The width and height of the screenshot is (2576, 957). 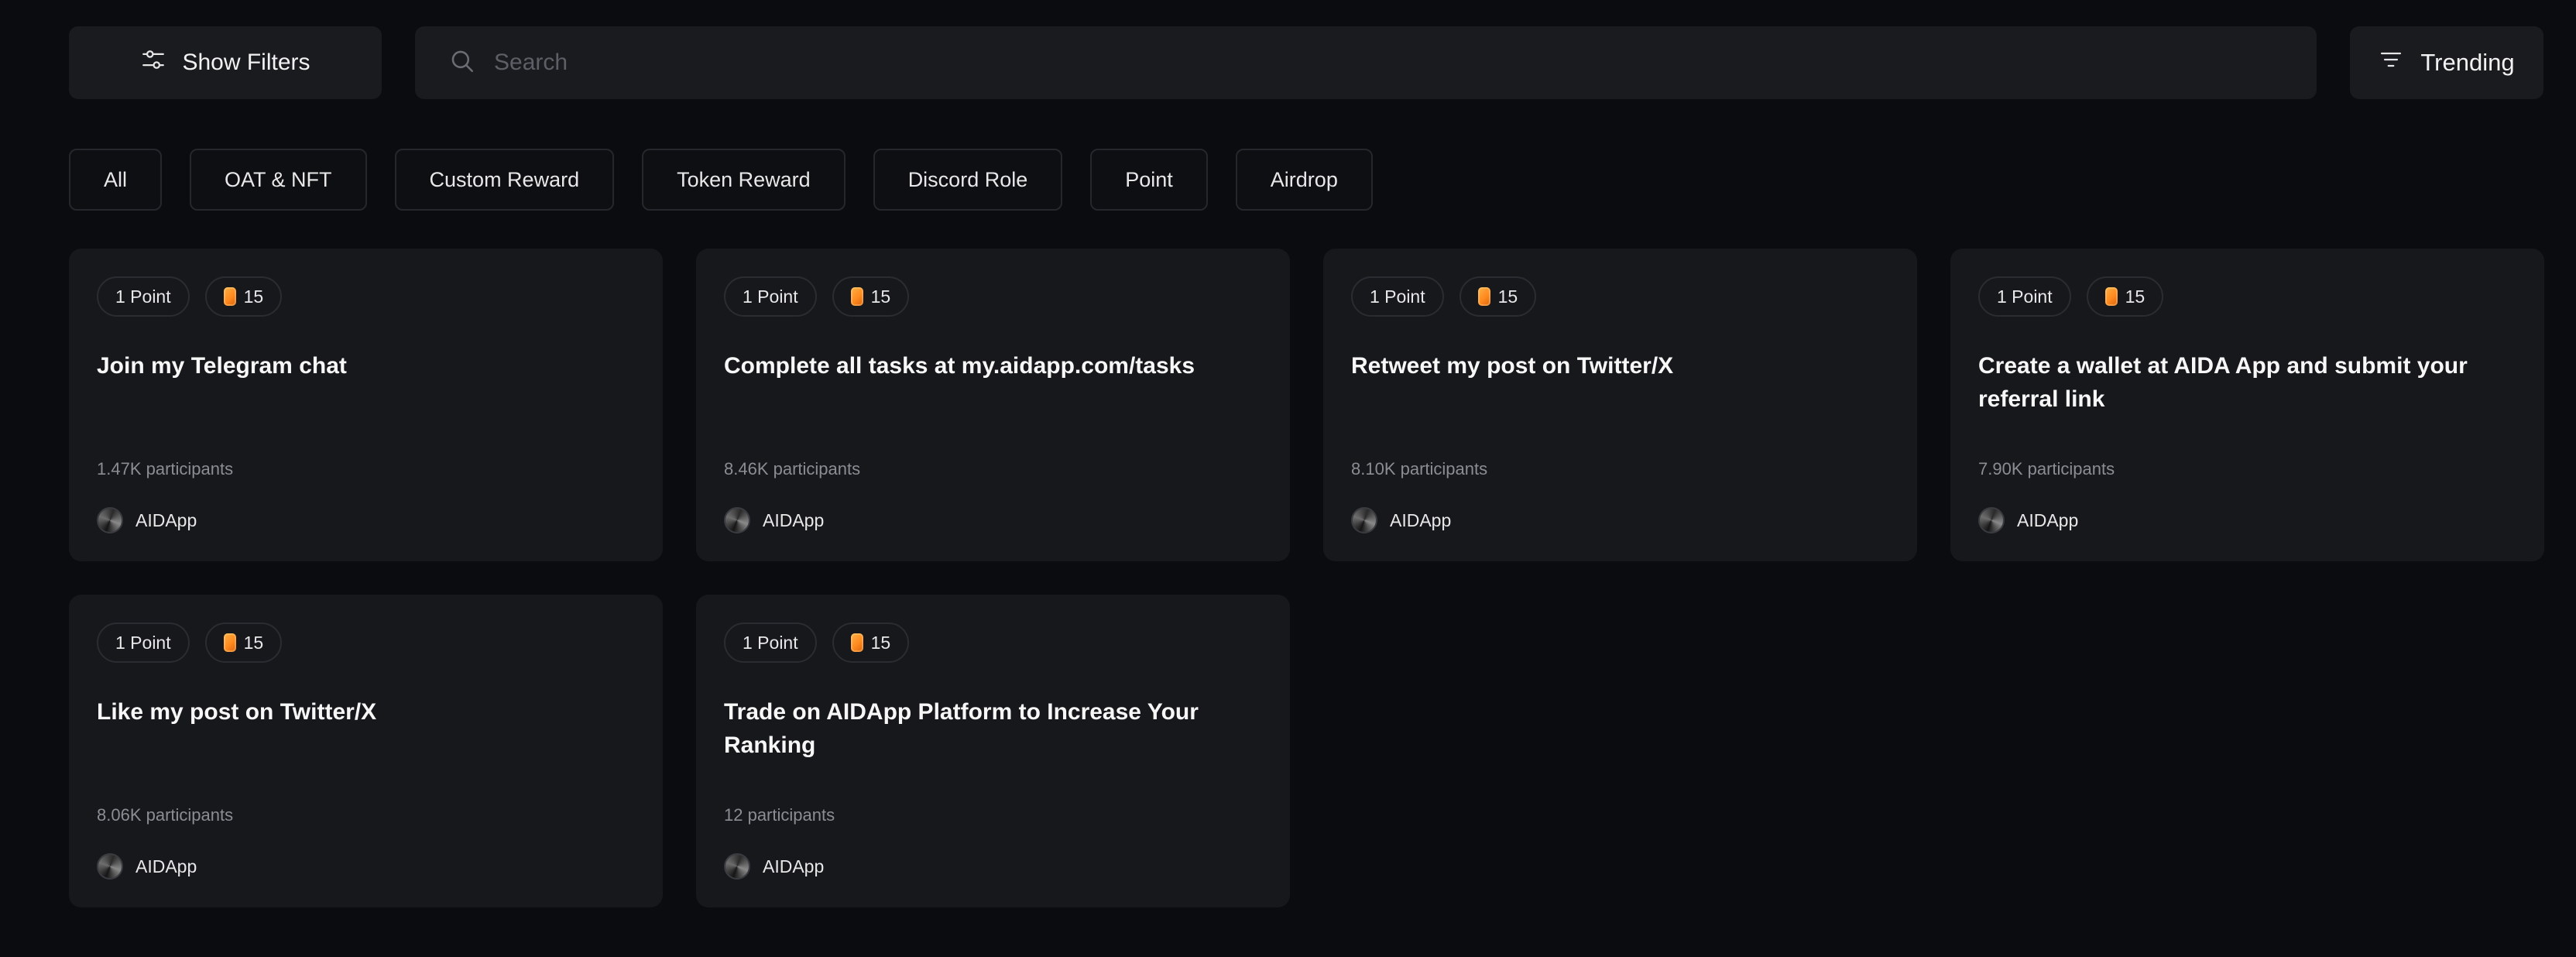 I want to click on participants-count: 8.10K participants, so click(x=1419, y=469).